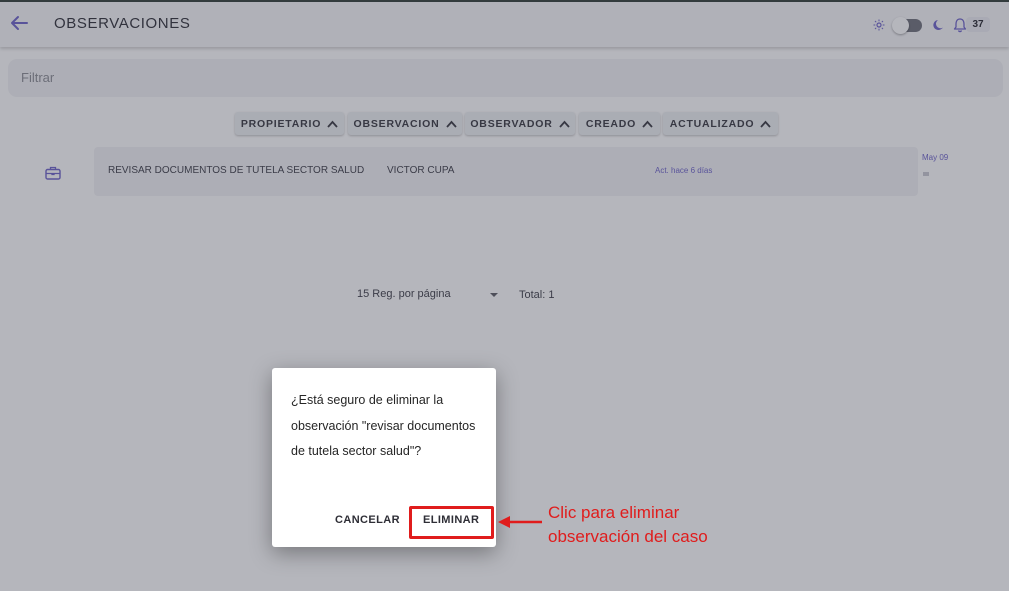 The height and width of the screenshot is (591, 1009). Describe the element at coordinates (628, 536) in the screenshot. I see `annotation-line-2: observación del caso` at that location.